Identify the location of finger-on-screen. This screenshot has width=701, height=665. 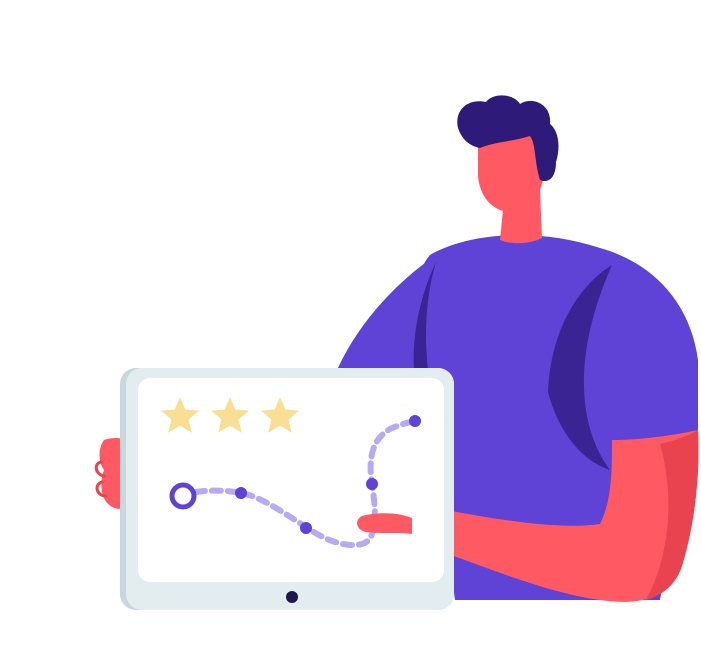
(384, 523).